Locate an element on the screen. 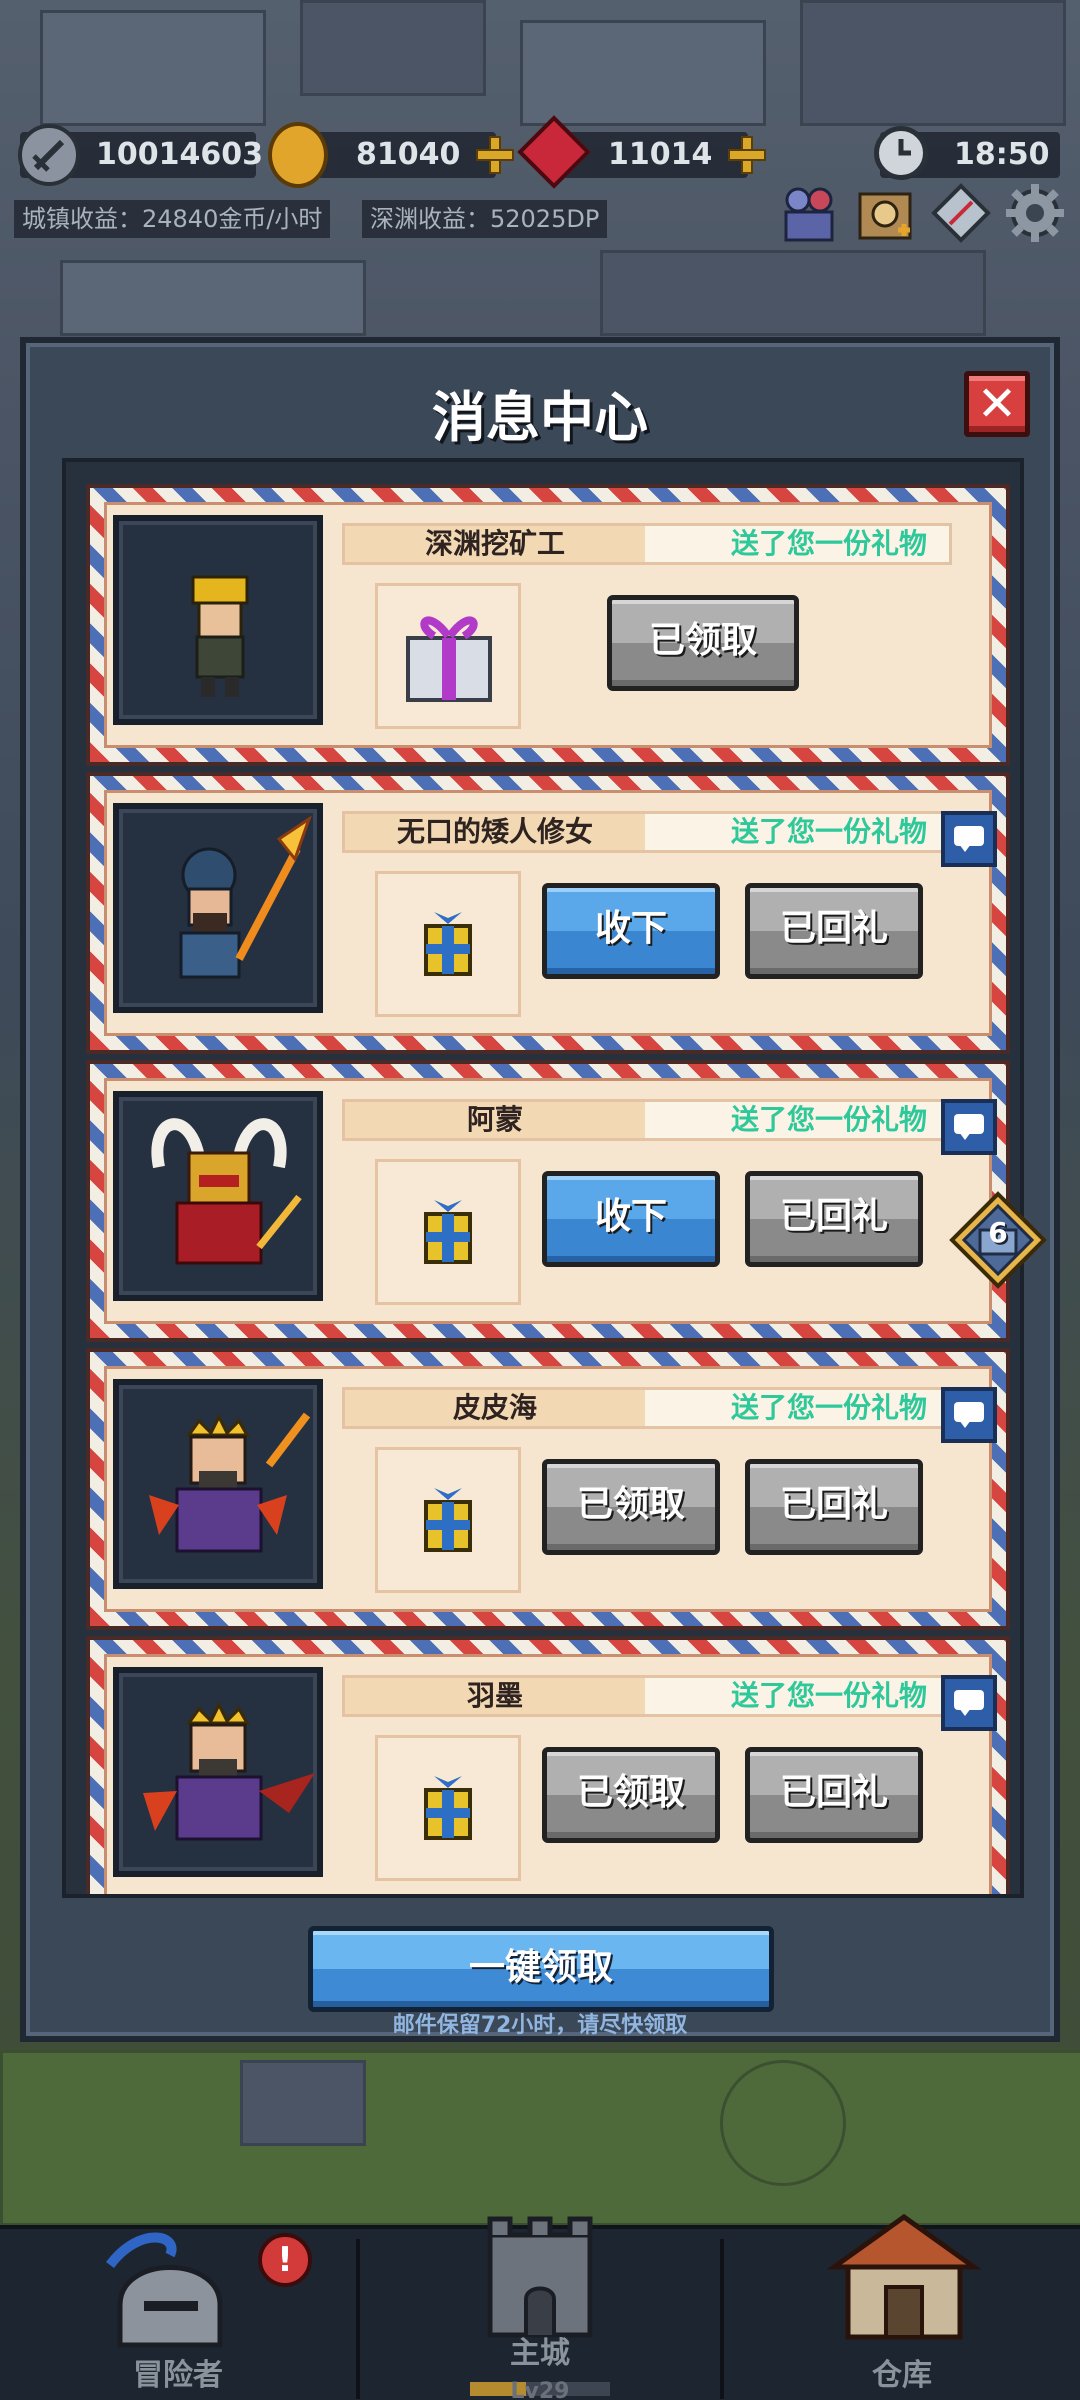  nav-warehouse: 仓库 is located at coordinates (902, 2306).